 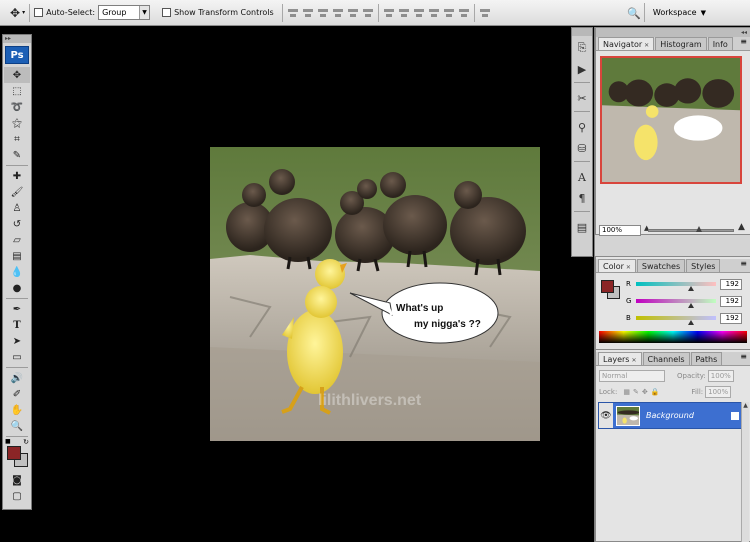 What do you see at coordinates (17, 496) in the screenshot?
I see `screen-mode-icon: ▢` at bounding box center [17, 496].